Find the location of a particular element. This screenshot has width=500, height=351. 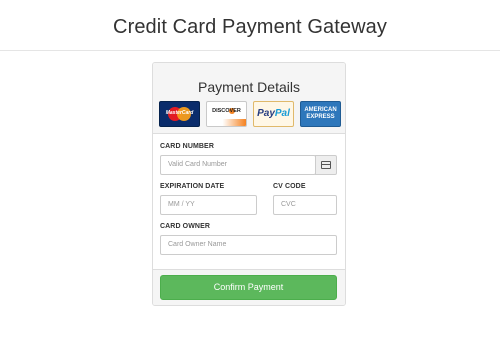

discover-logo-text: DISCOVER is located at coordinates (226, 111).